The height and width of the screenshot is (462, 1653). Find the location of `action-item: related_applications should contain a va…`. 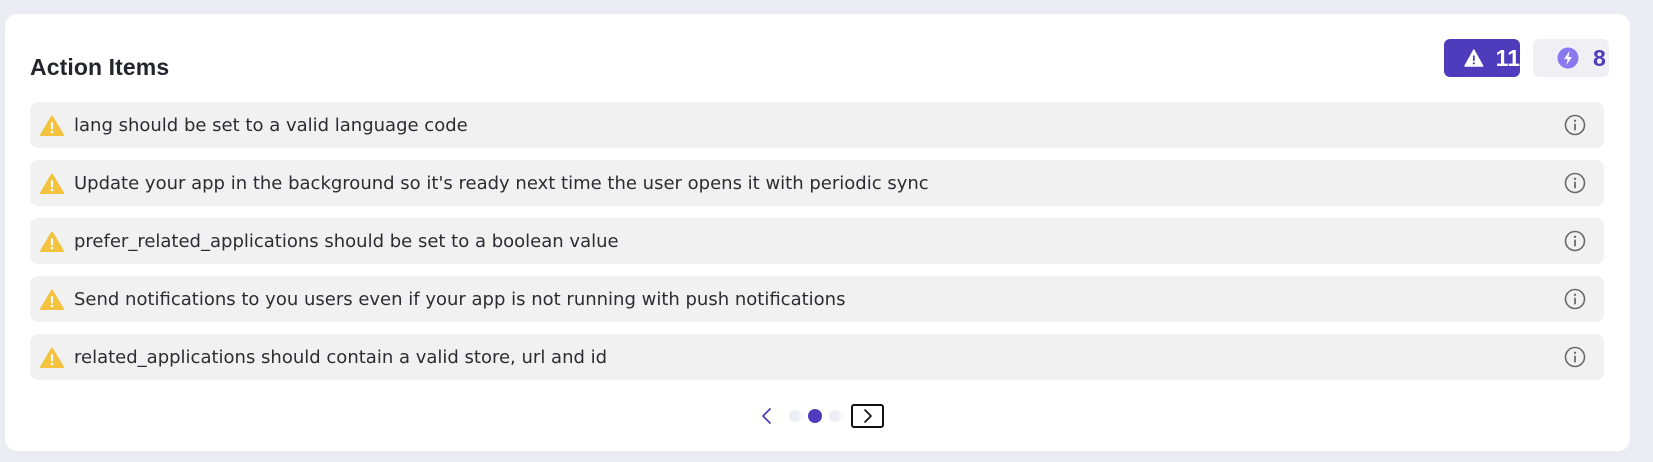

action-item: related_applications should contain a va… is located at coordinates (817, 357).